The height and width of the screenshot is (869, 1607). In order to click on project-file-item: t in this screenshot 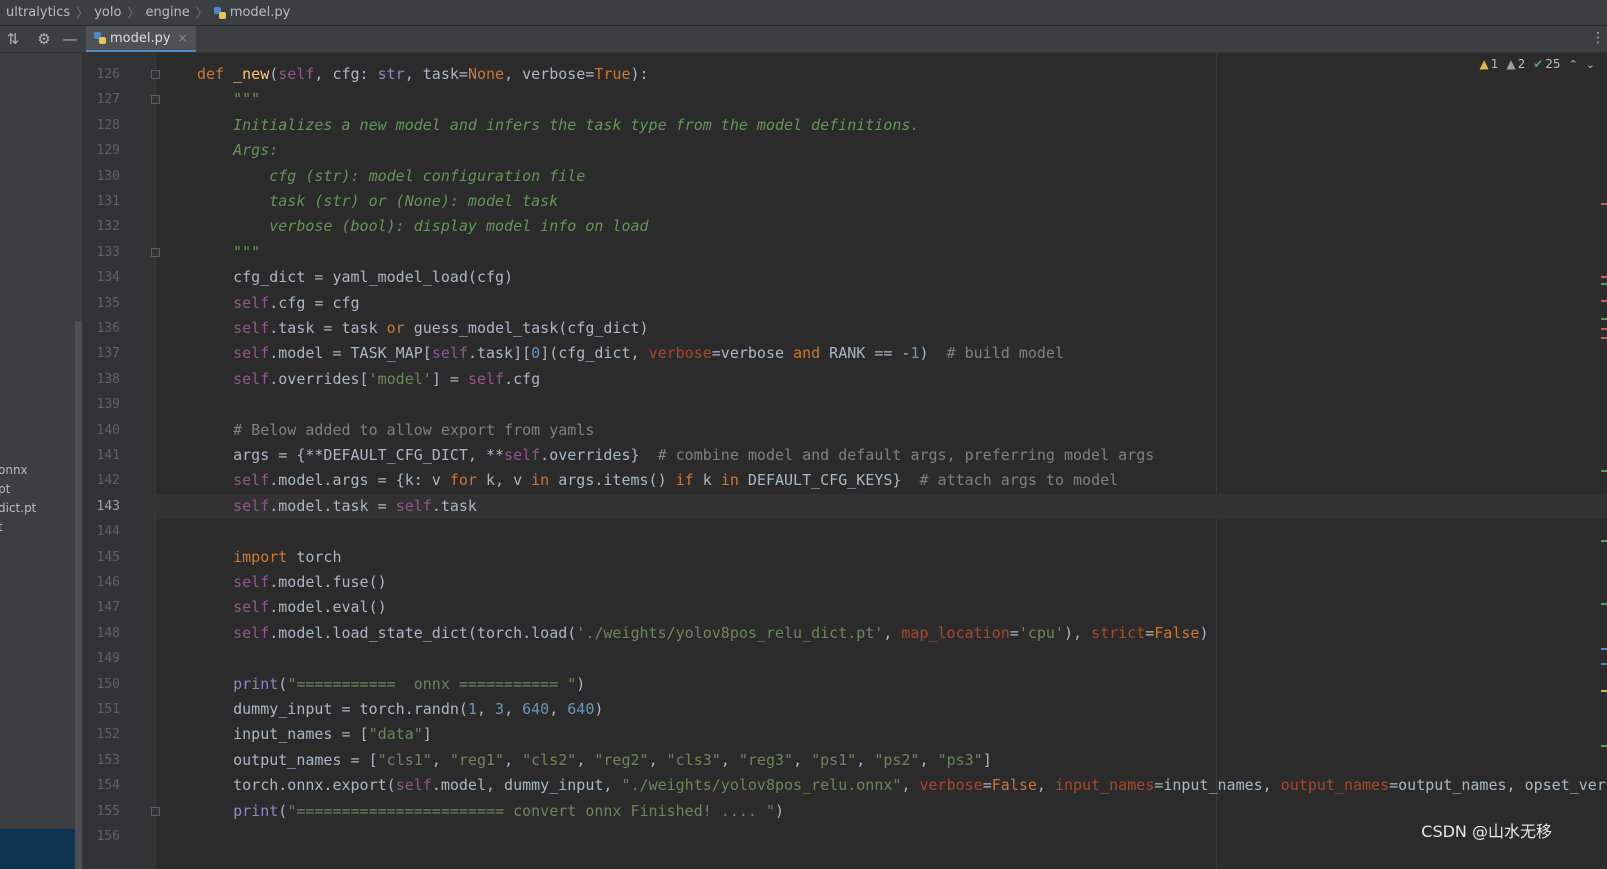, I will do `click(1, 527)`.